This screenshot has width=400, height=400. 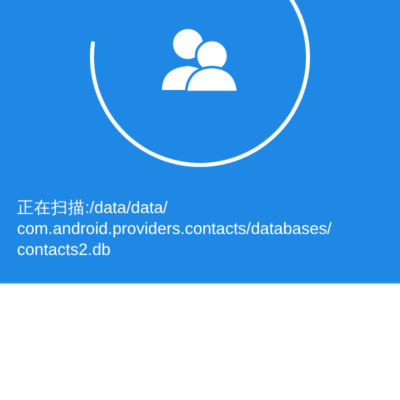 What do you see at coordinates (174, 229) in the screenshot?
I see `scan-status-text: 正在扫描:/data/data/com.android.providers.contacts/databases/contacts2.db` at bounding box center [174, 229].